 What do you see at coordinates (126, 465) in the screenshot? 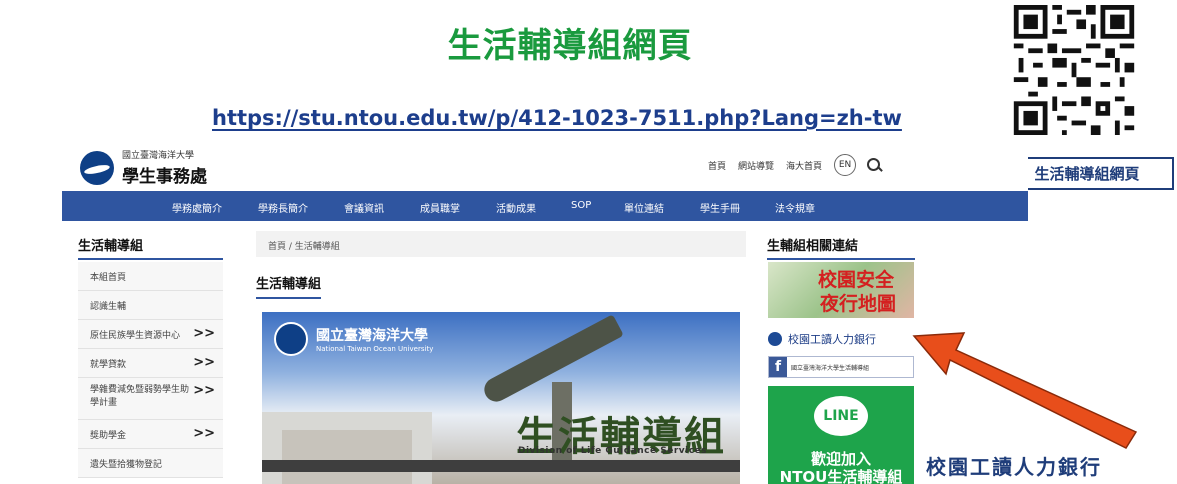
I see `sidebar-item-label: 遺失暨拾獲物登記` at bounding box center [126, 465].